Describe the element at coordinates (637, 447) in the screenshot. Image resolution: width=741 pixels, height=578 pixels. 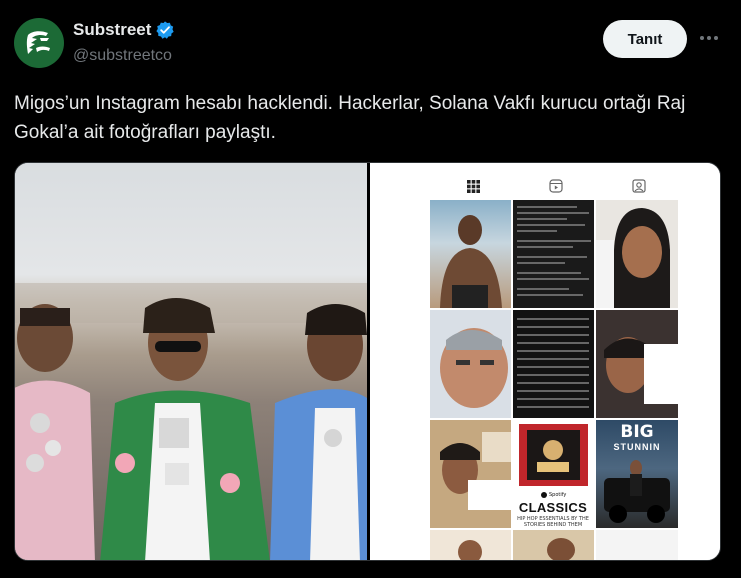
I see `poster-subtitle: STUNNIN` at that location.